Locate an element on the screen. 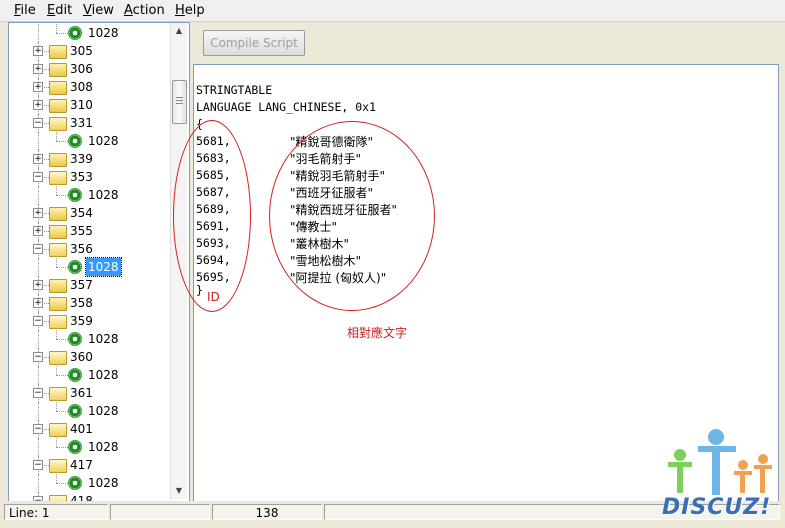  tree-folder-item: +354 is located at coordinates (90, 213).